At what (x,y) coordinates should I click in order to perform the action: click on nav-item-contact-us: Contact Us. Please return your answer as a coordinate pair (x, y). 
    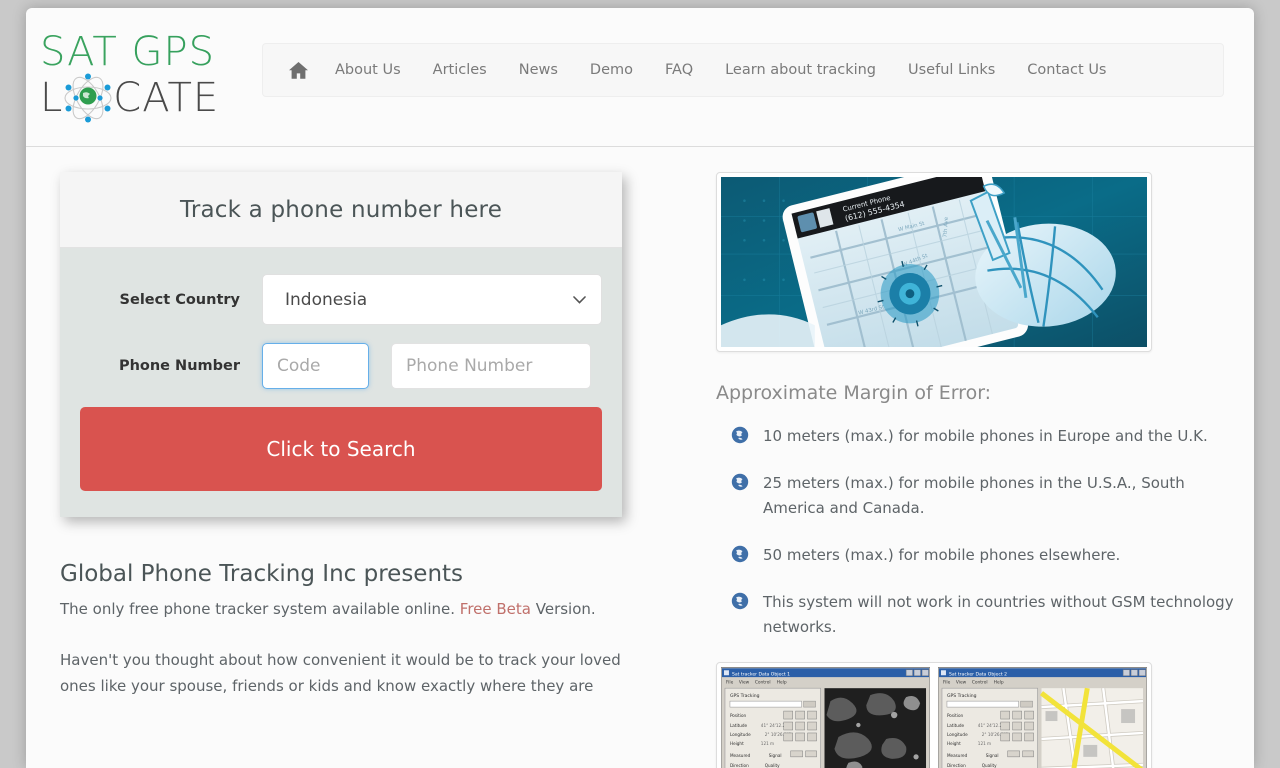
    Looking at the image, I should click on (1066, 70).